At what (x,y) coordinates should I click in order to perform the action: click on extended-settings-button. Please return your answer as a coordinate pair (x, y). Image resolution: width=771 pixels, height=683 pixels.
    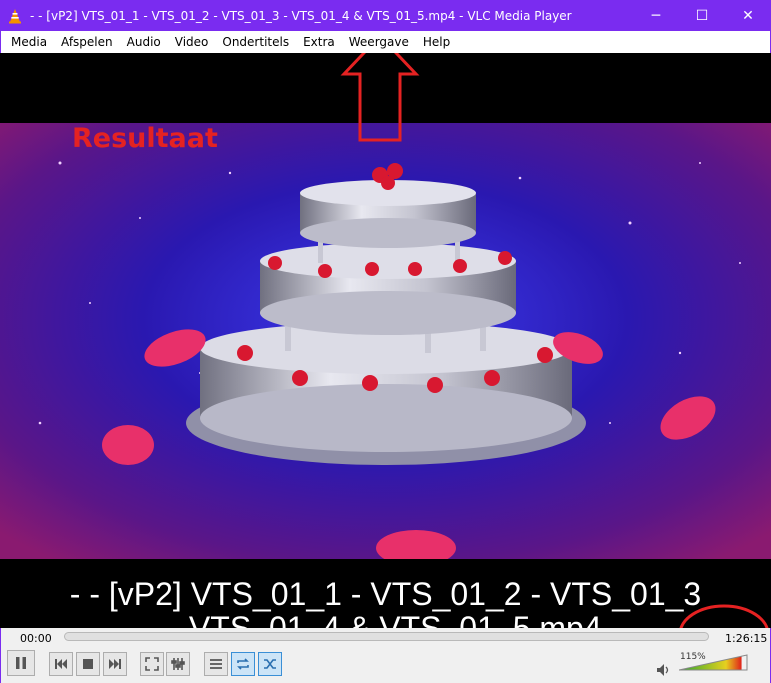
    Looking at the image, I should click on (178, 664).